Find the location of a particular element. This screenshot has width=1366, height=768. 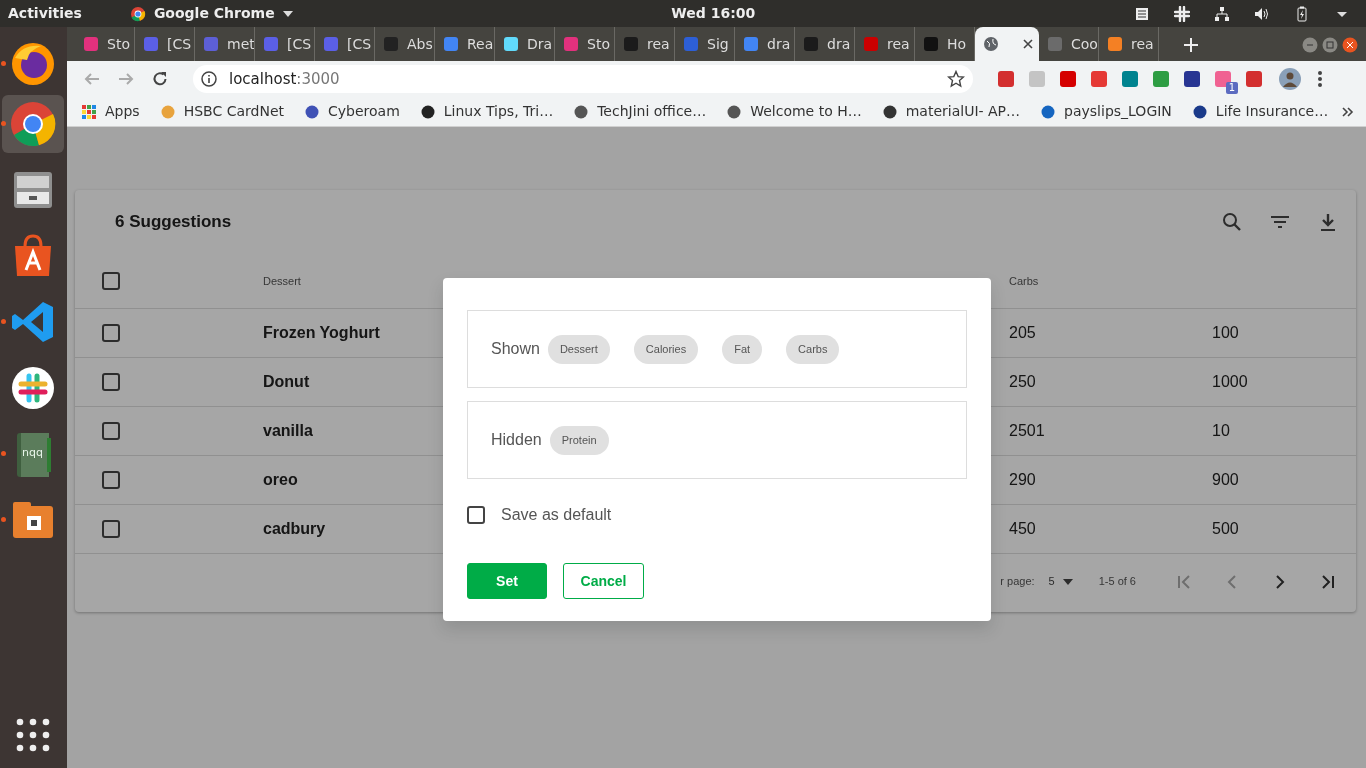

table-cell-text: 205 is located at coordinates (1022, 333).